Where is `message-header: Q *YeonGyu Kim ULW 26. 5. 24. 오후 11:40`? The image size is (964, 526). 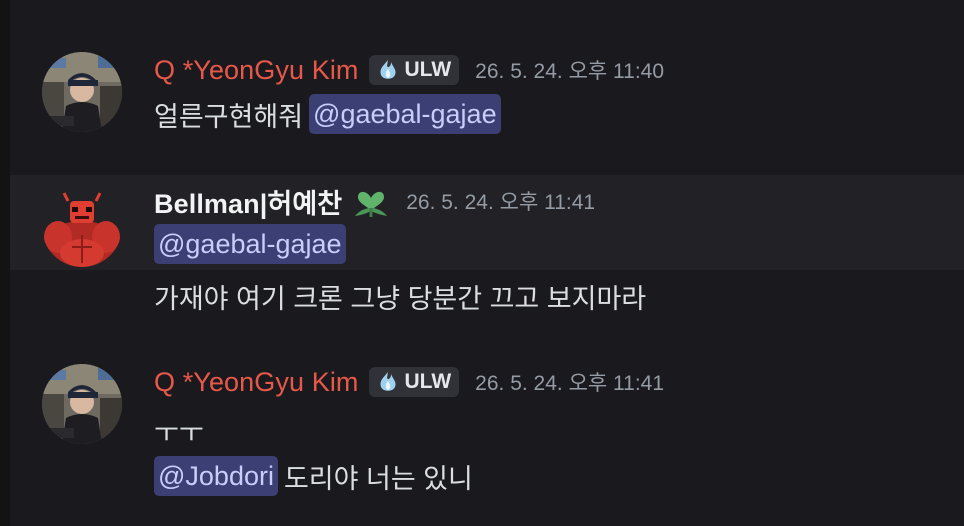 message-header: Q *YeonGyu Kim ULW 26. 5. 24. 오후 11:40 is located at coordinates (409, 70).